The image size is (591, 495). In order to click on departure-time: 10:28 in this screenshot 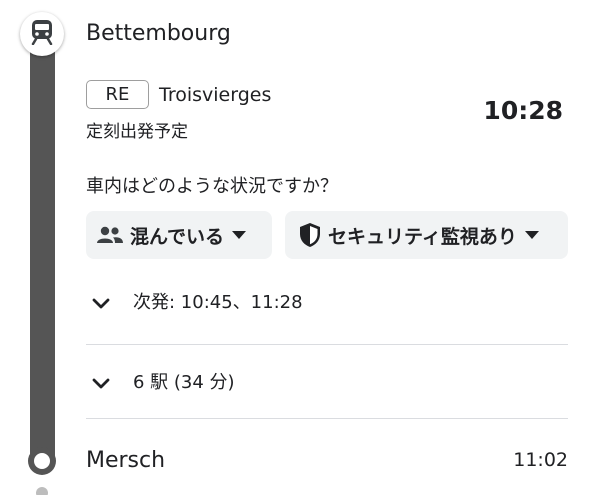, I will do `click(523, 110)`.